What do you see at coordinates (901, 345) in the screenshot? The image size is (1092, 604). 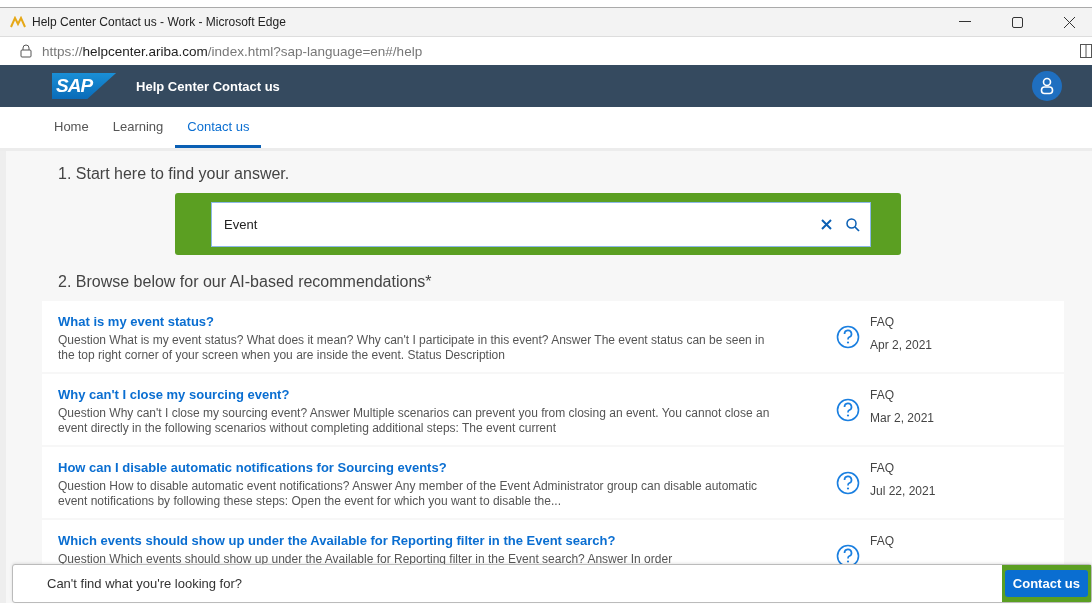 I see `result-date: Apr 2, 2021` at bounding box center [901, 345].